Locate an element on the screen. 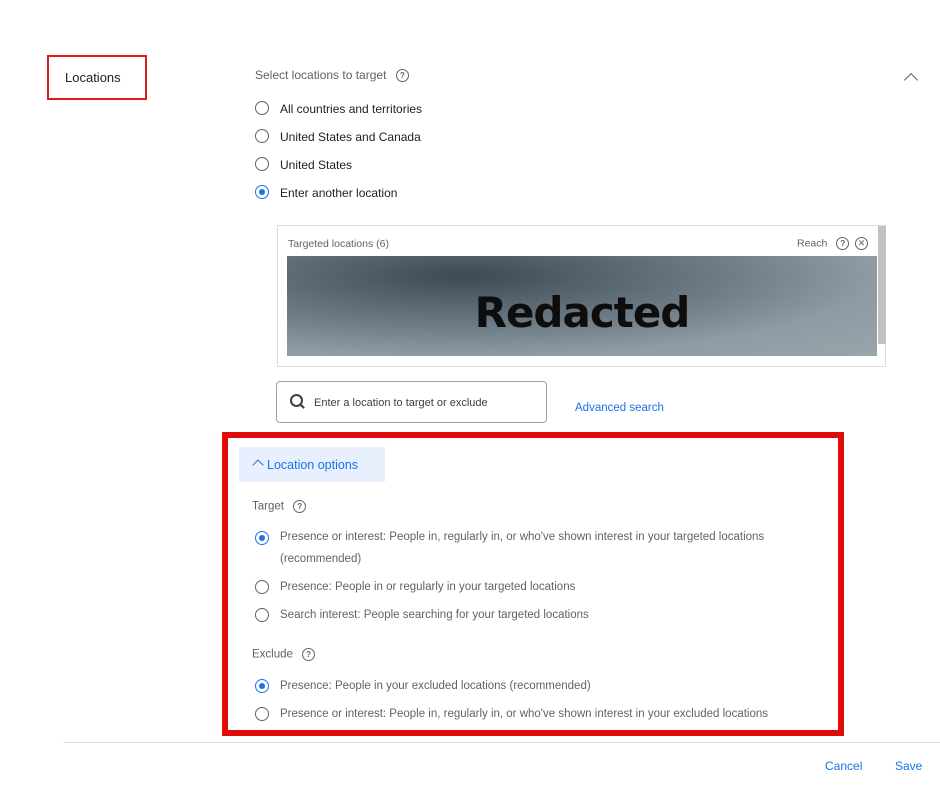 Image resolution: width=940 pixels, height=788 pixels. advanced-search-link: Advanced search is located at coordinates (619, 408).